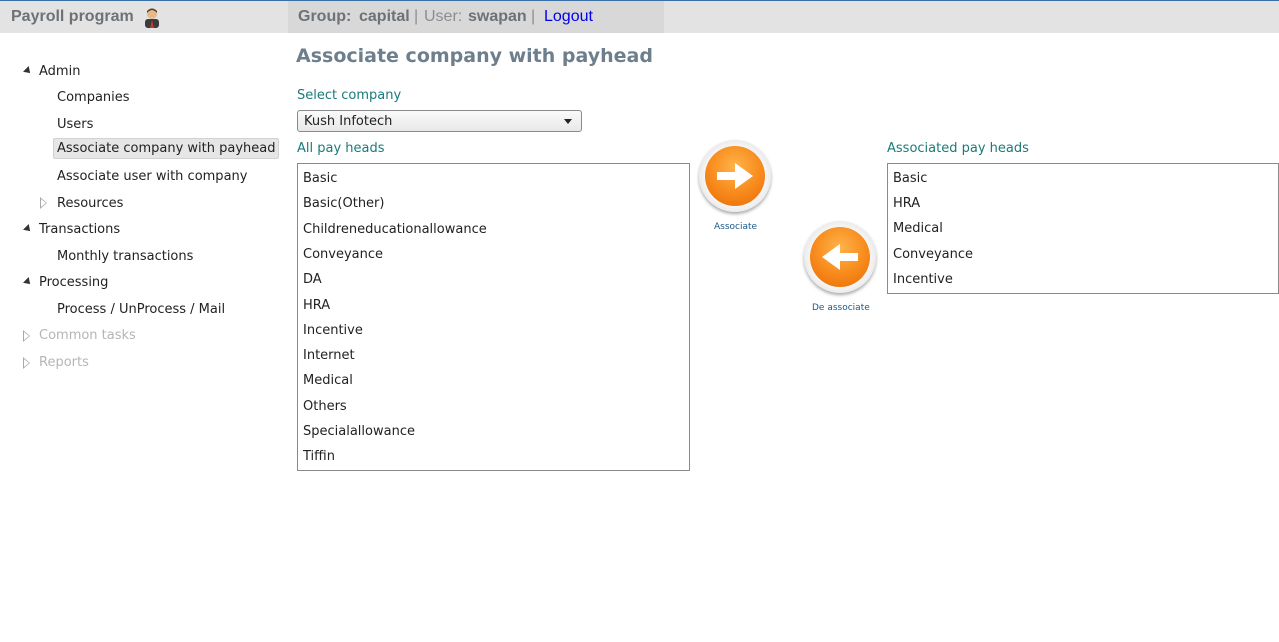  I want to click on user-value: swapan, so click(497, 16).